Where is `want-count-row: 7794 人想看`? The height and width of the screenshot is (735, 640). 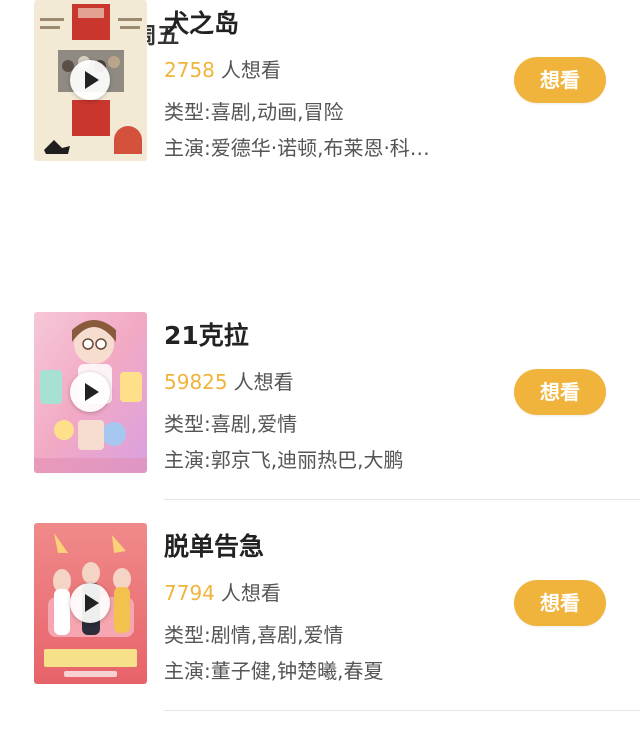
want-count-row: 7794 人想看 is located at coordinates (222, 591).